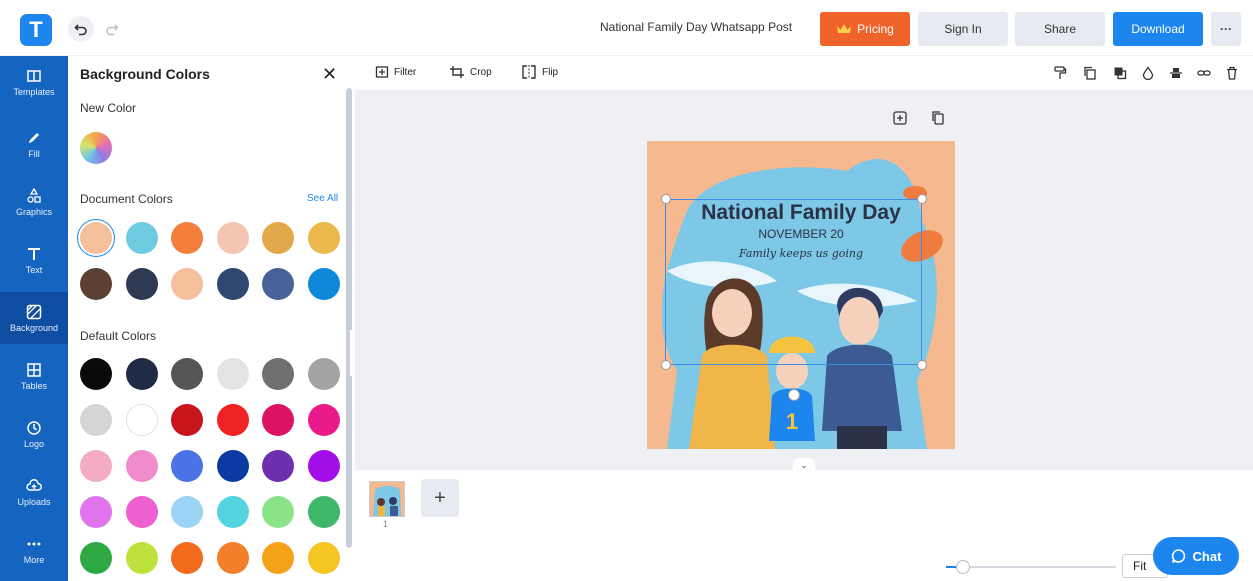  I want to click on page-thumbnail, so click(387, 499).